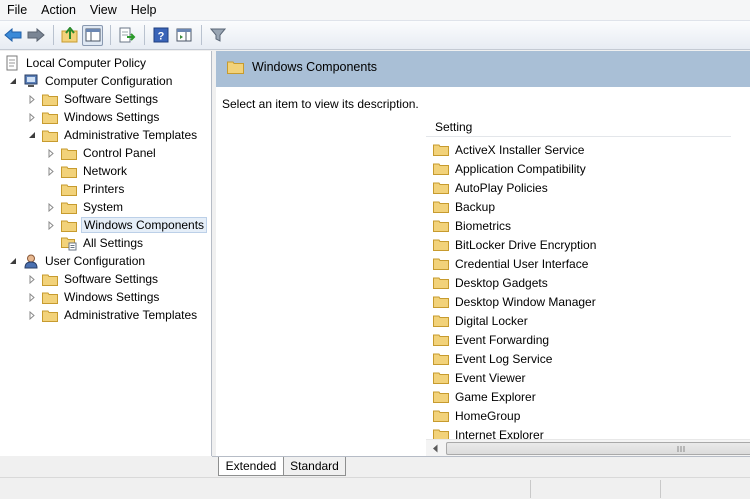 The image size is (750, 499). I want to click on forward-button, so click(35, 35).